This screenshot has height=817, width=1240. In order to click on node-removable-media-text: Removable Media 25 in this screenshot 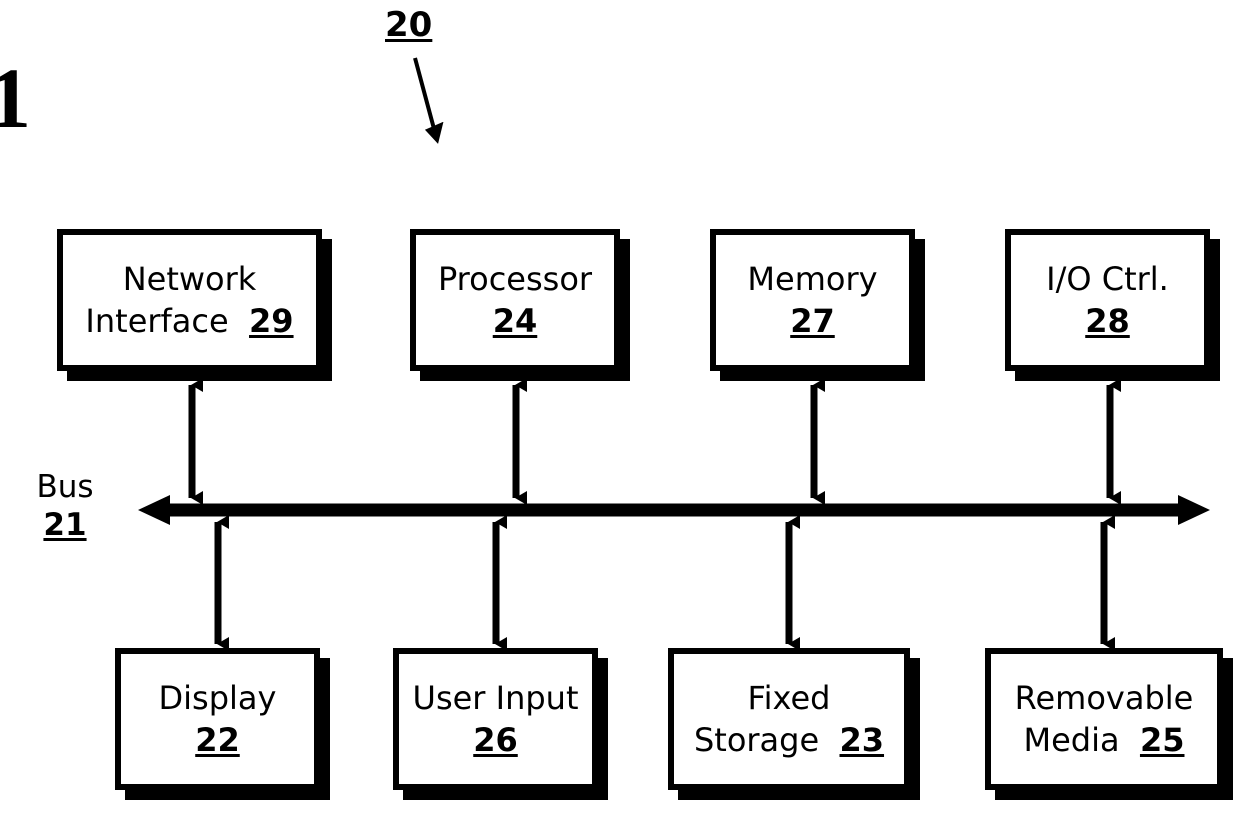, I will do `click(1104, 719)`.